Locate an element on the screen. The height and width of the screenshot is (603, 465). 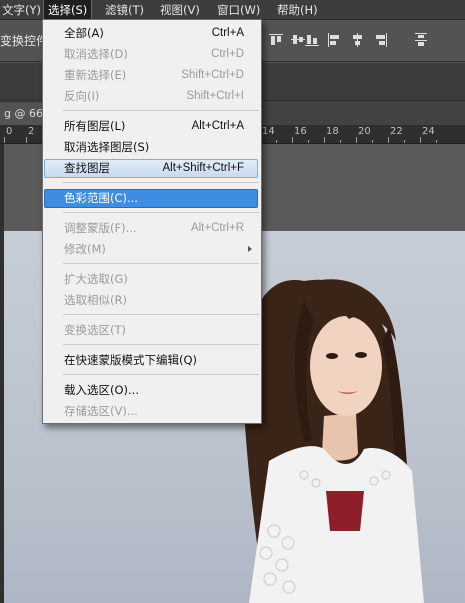
ruler-label: 24 is located at coordinates (428, 131).